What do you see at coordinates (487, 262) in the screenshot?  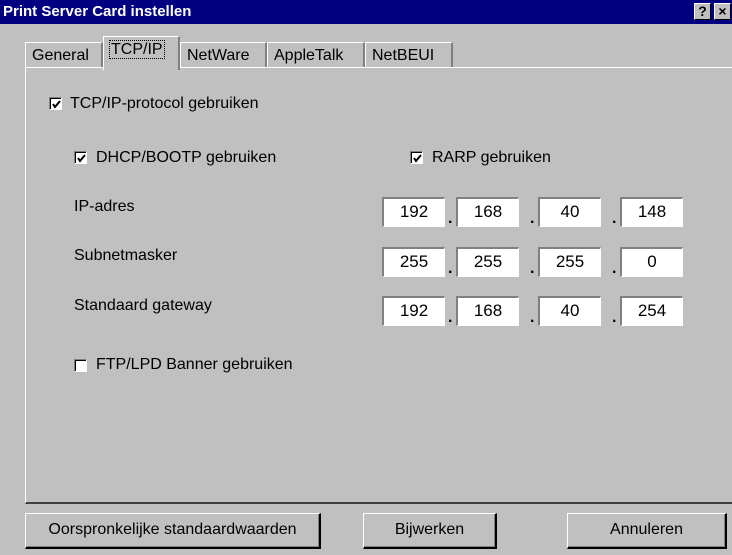 I see `subnet-mask-octet-2: 255` at bounding box center [487, 262].